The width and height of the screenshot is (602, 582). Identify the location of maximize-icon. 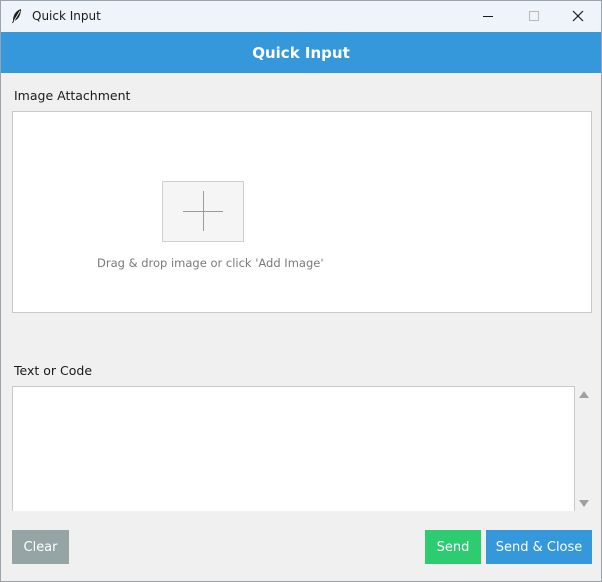
(534, 16).